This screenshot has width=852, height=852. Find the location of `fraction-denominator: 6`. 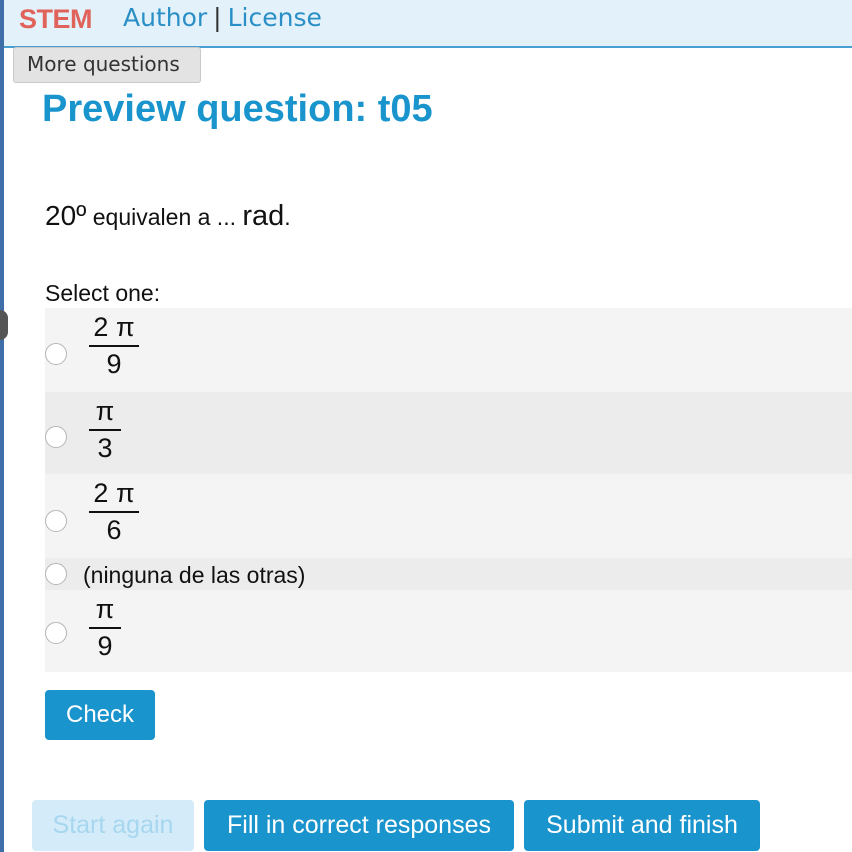

fraction-denominator: 6 is located at coordinates (114, 530).